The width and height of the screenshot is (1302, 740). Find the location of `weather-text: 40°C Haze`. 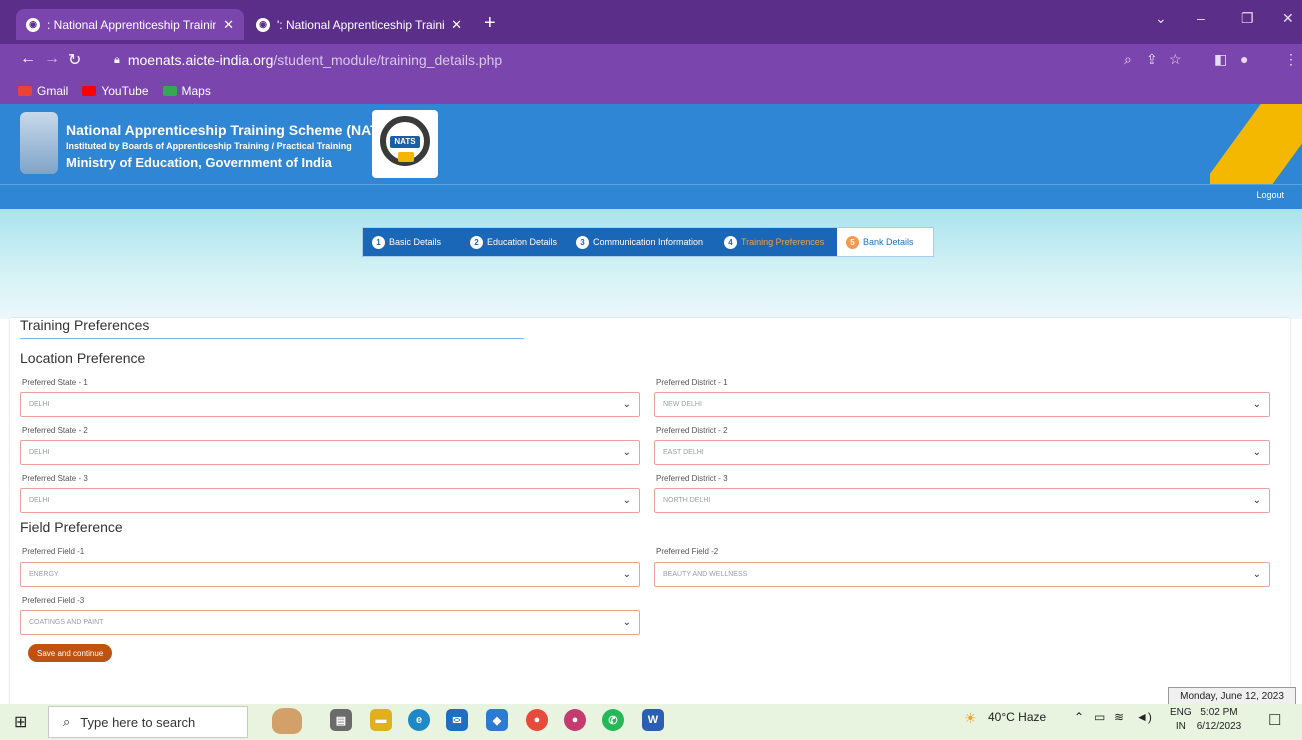

weather-text: 40°C Haze is located at coordinates (1017, 717).